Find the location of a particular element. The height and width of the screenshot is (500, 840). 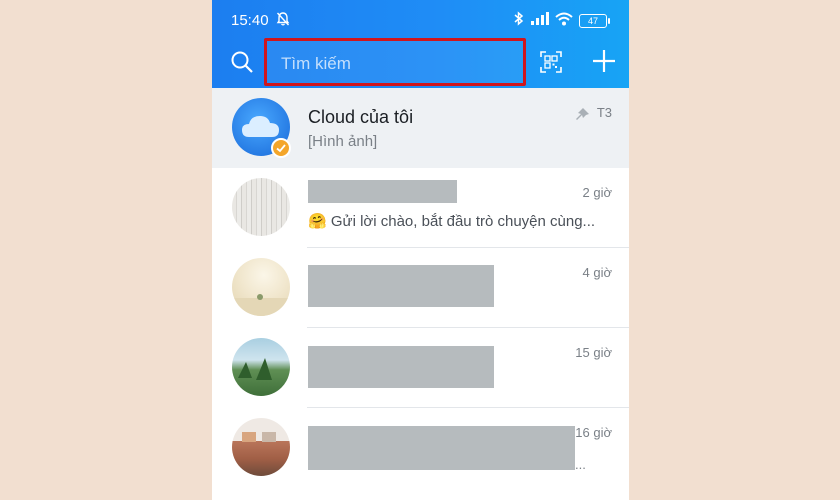

conversation-name: Cloud của tôi is located at coordinates (361, 117).